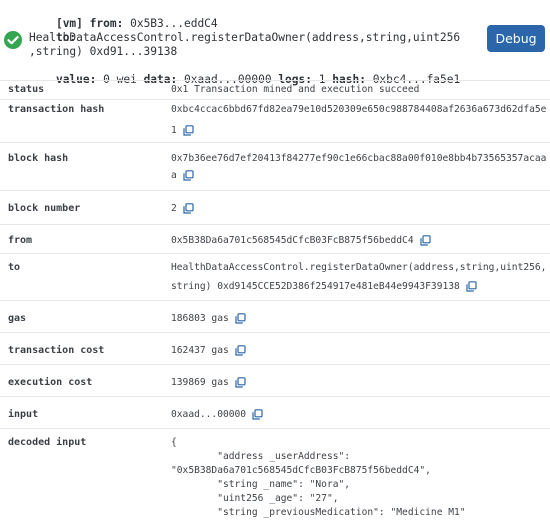 Image resolution: width=550 pixels, height=520 pixels. What do you see at coordinates (106, 23) in the screenshot?
I see `from-label: from:` at bounding box center [106, 23].